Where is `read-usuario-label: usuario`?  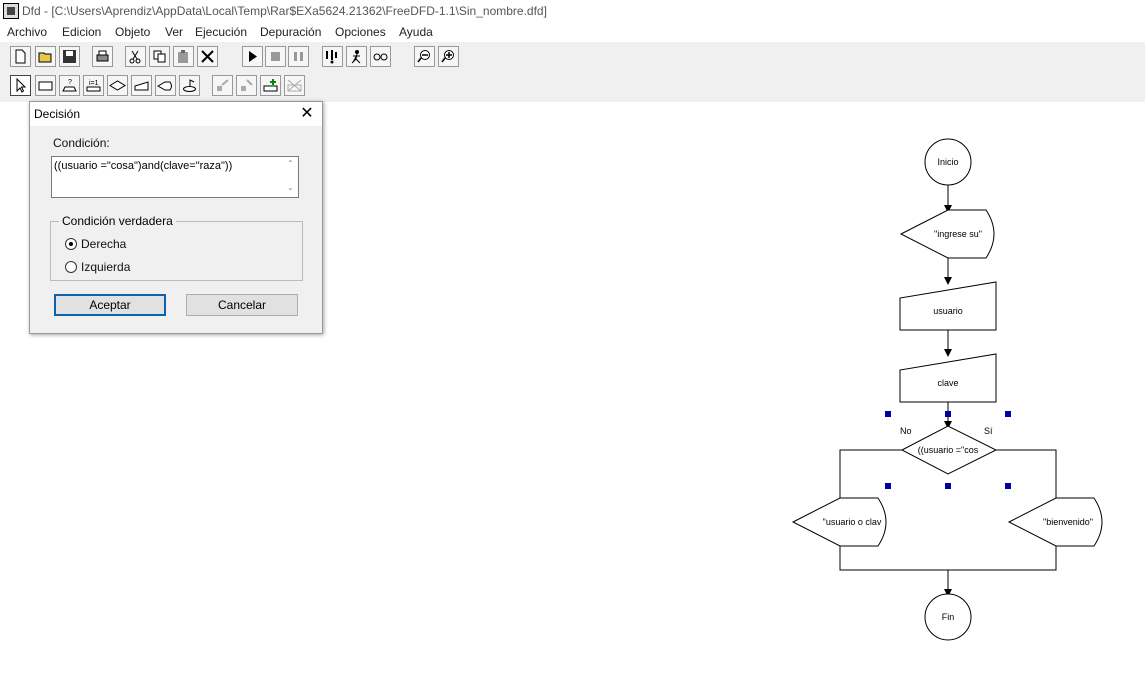 read-usuario-label: usuario is located at coordinates (948, 311).